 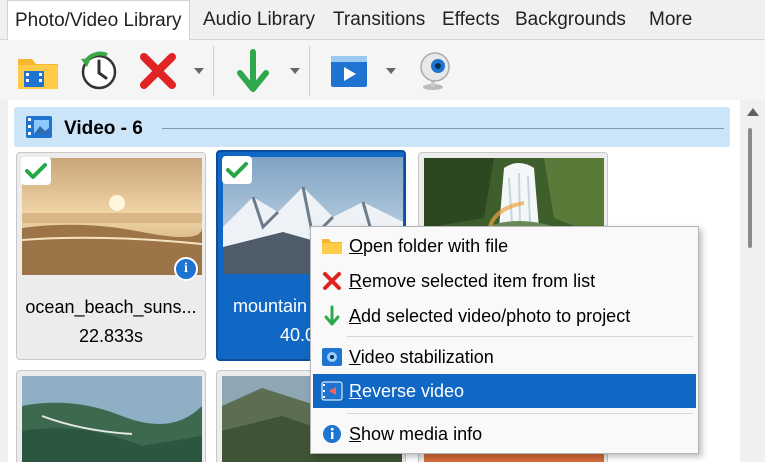 I want to click on menu-item-remove: Remove selected item from list, so click(x=504, y=281).